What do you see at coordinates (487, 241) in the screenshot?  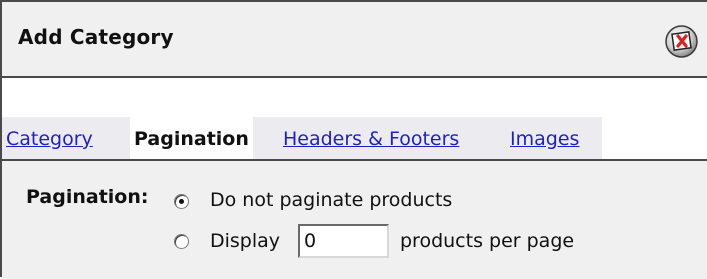 I see `products-per-page-label: products per page` at bounding box center [487, 241].